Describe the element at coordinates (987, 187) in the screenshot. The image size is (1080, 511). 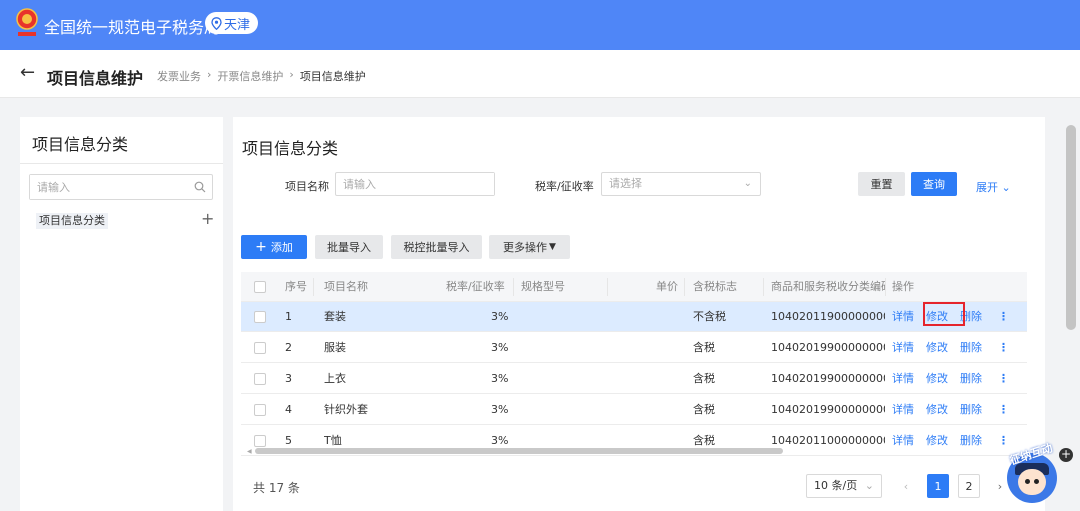
I see `expand-label: 展开` at that location.